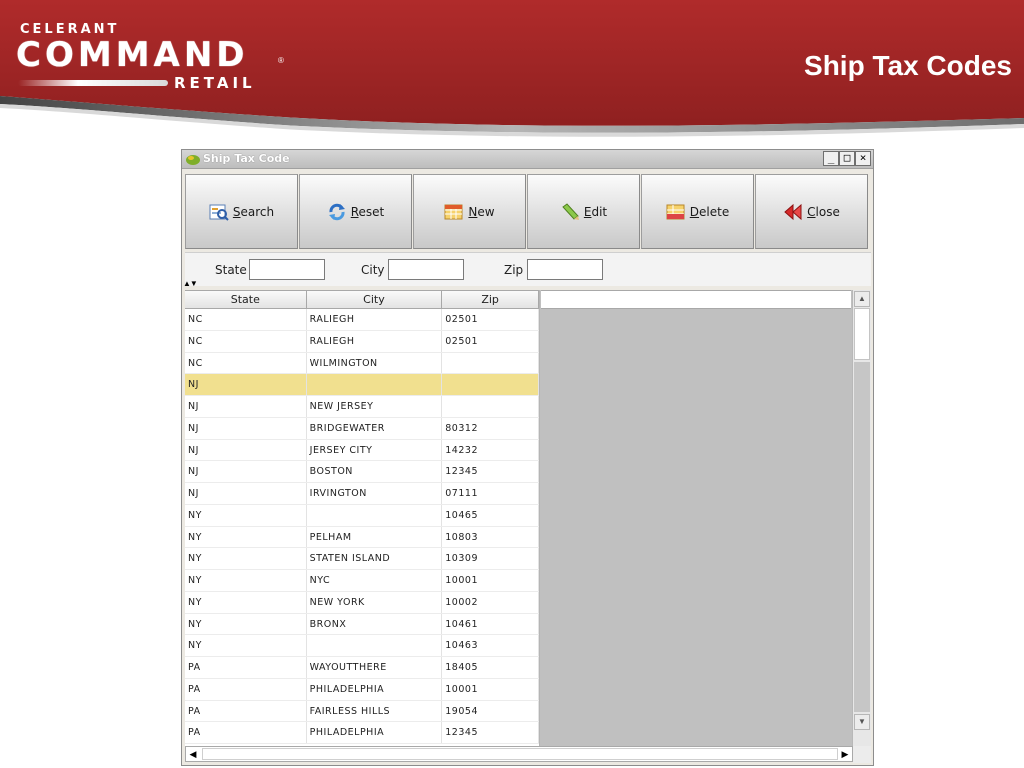 The height and width of the screenshot is (768, 1024). What do you see at coordinates (811, 211) in the screenshot?
I see `close-button: Close` at bounding box center [811, 211].